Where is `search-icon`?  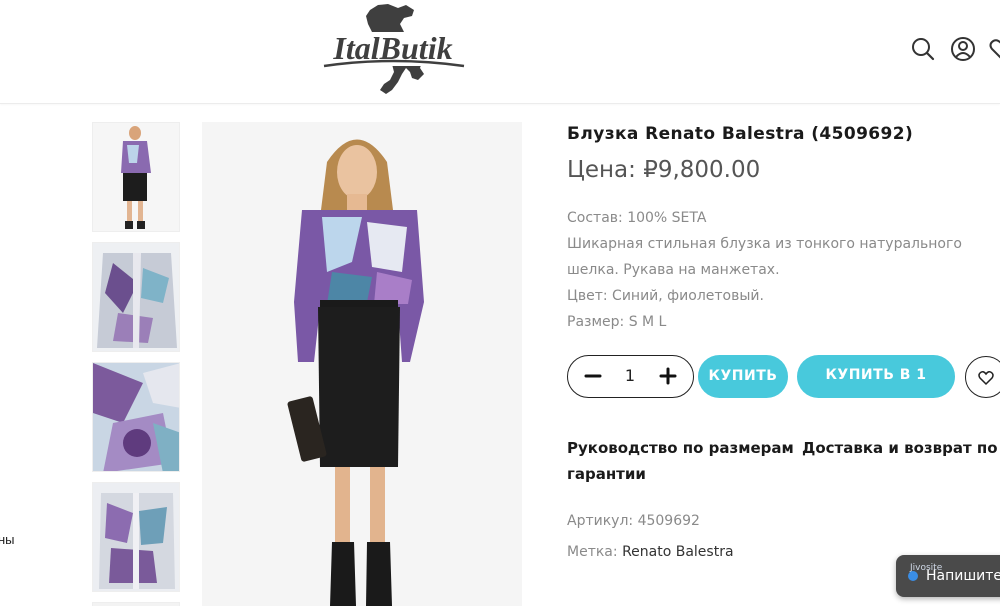 search-icon is located at coordinates (923, 49).